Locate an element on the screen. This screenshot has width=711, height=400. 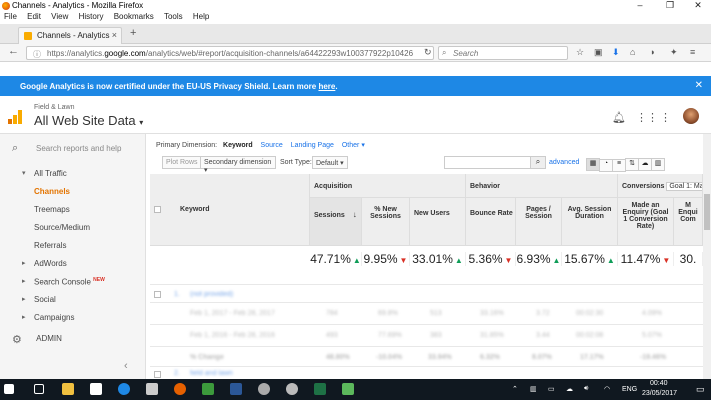
sidebar-item-adwords: ▸ AdWords is located at coordinates (44, 263).